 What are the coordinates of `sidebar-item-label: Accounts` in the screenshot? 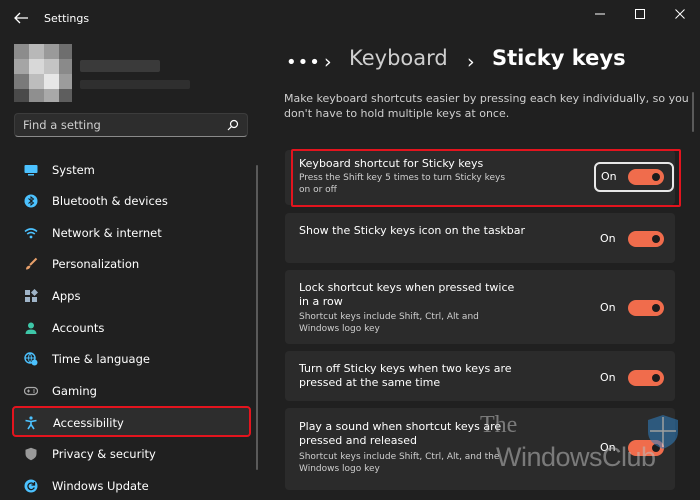 It's located at (78, 328).